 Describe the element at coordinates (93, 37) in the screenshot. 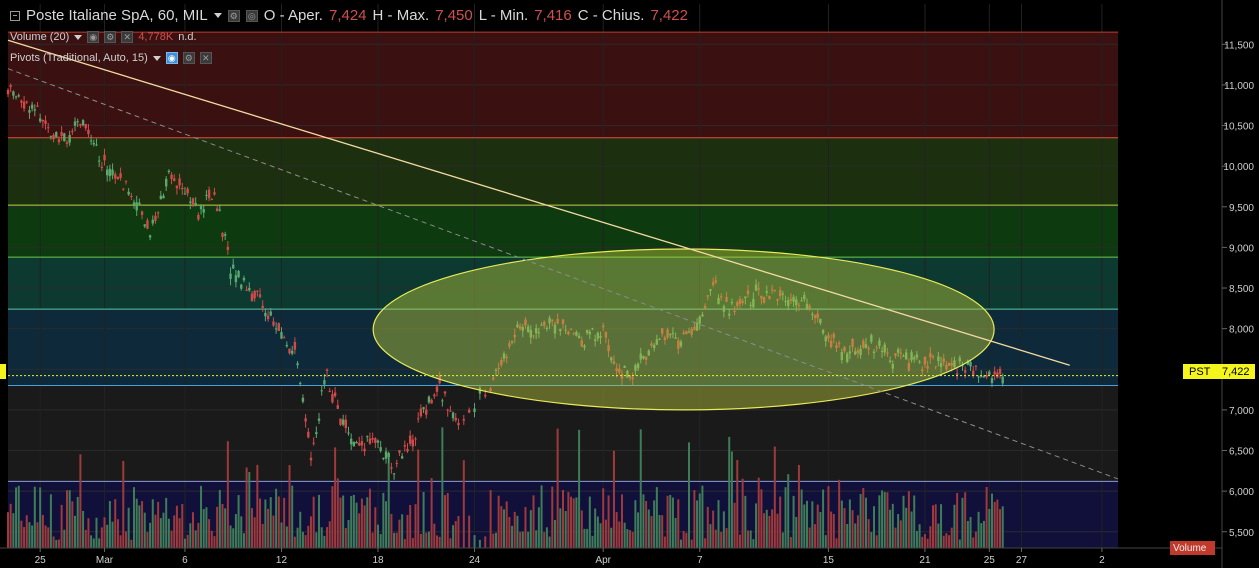

I see `eye-icon: ◉` at that location.